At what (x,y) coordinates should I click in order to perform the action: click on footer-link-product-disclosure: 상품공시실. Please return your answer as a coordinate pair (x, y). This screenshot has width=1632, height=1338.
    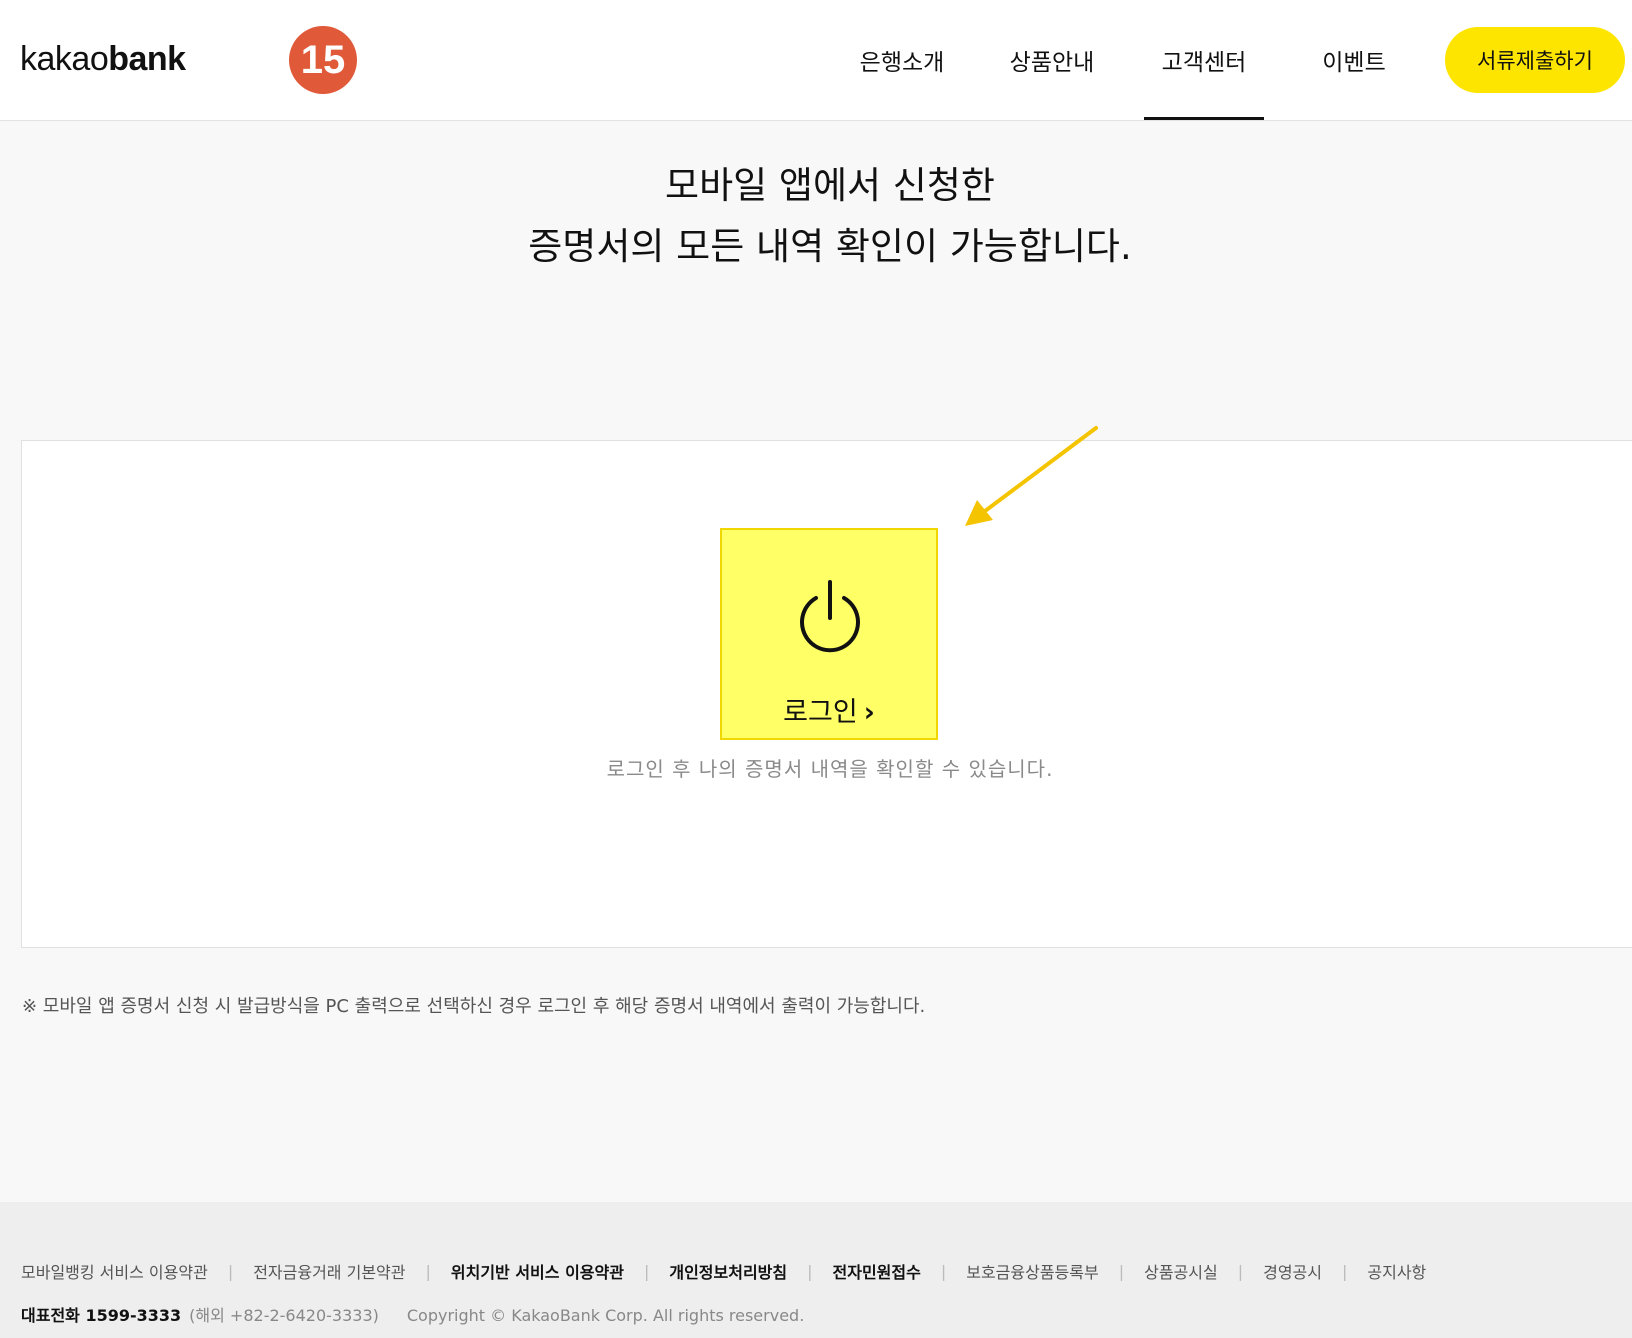
    Looking at the image, I should click on (1181, 1271).